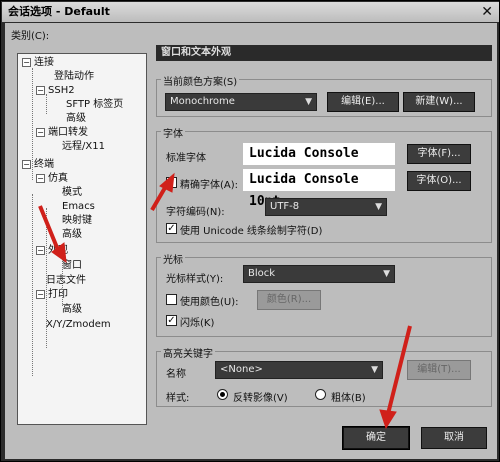  Describe the element at coordinates (159, 198) in the screenshot. I see `arrow-to-precise-font` at that location.